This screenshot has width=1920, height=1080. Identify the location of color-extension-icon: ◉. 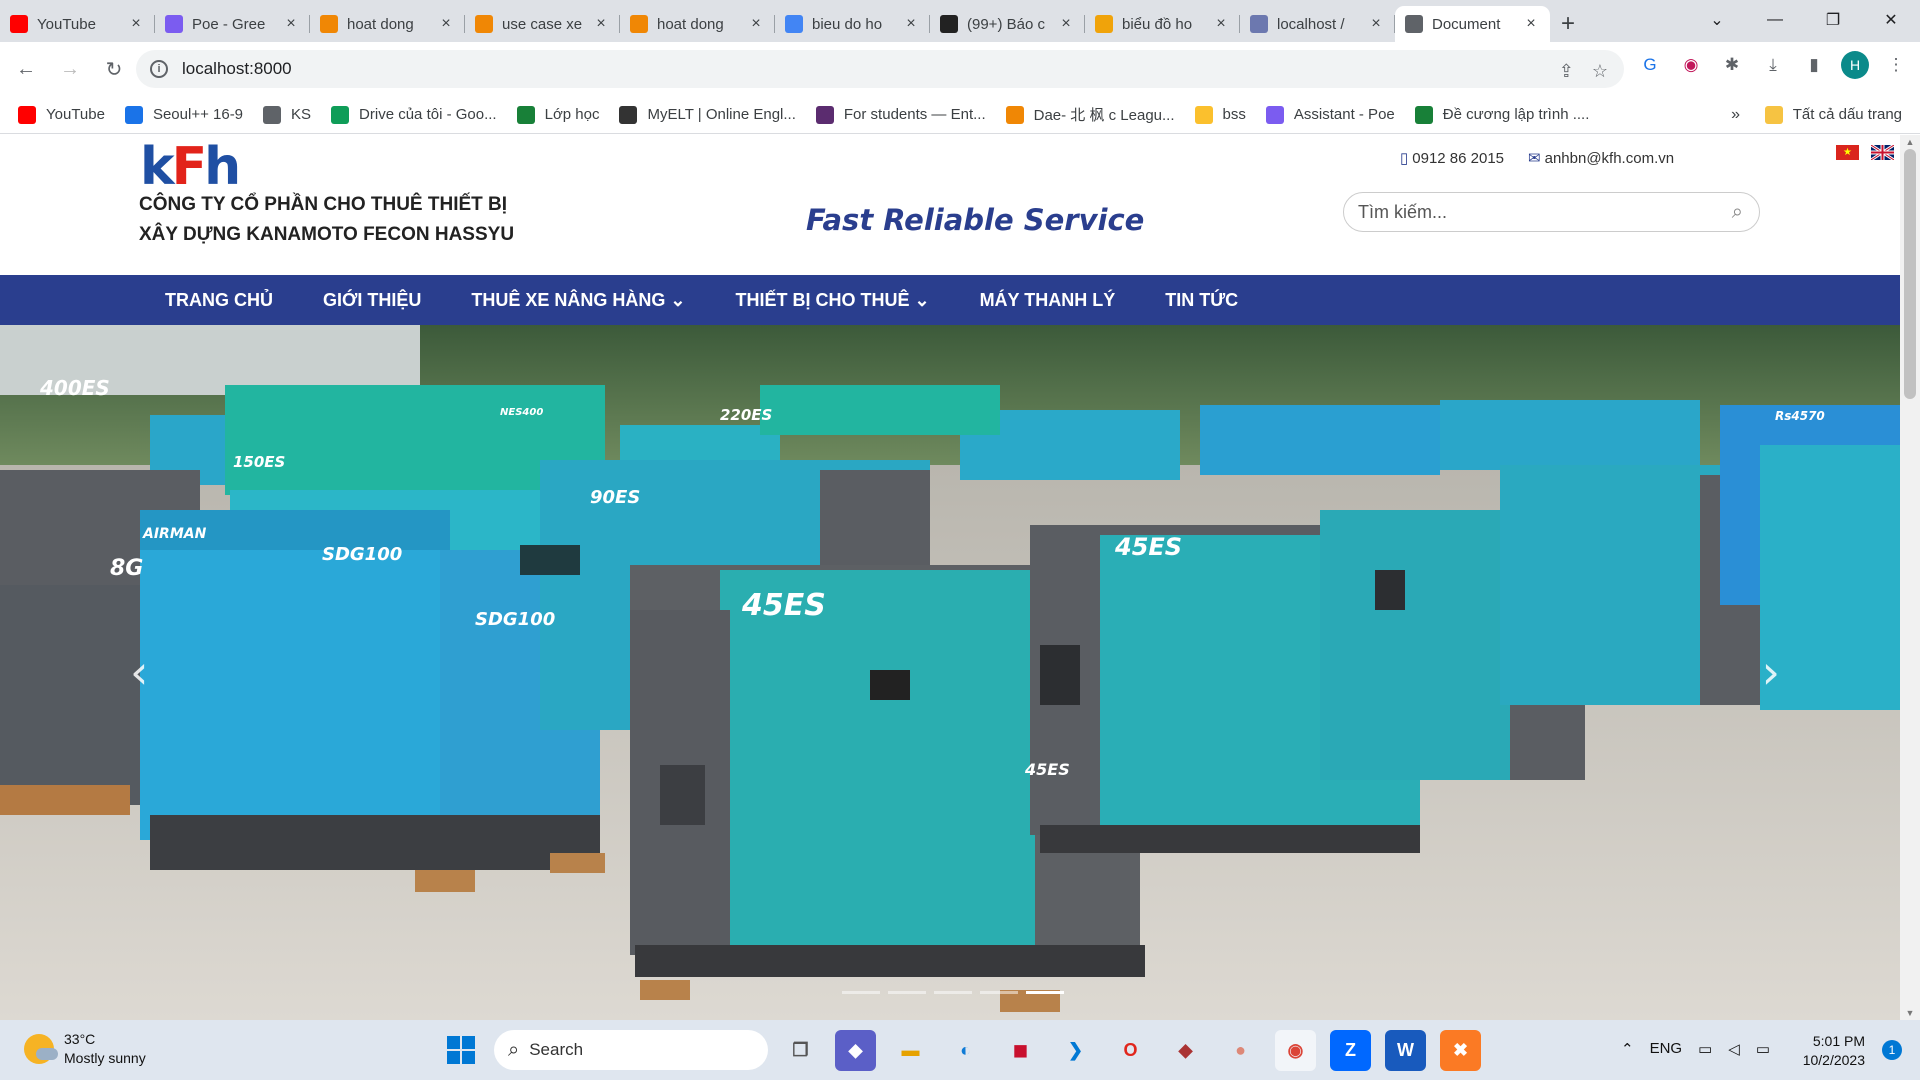
(1691, 65).